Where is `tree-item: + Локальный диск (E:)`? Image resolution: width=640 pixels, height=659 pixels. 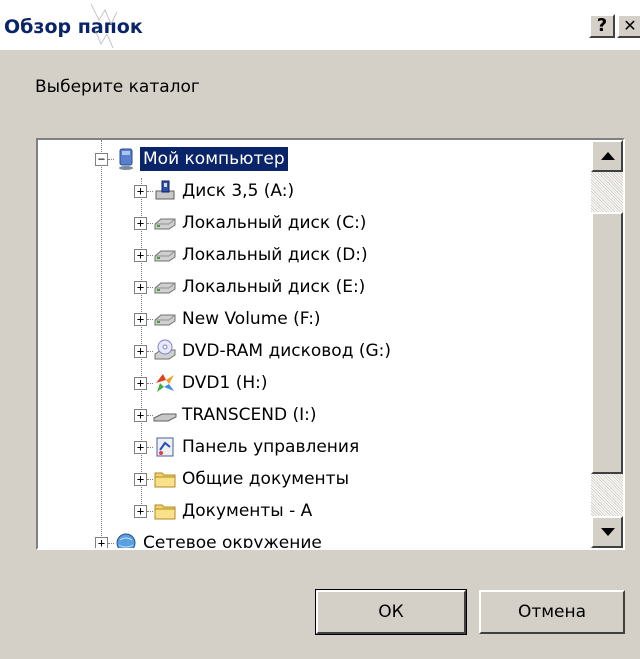 tree-item: + Локальный диск (E:) is located at coordinates (315, 288).